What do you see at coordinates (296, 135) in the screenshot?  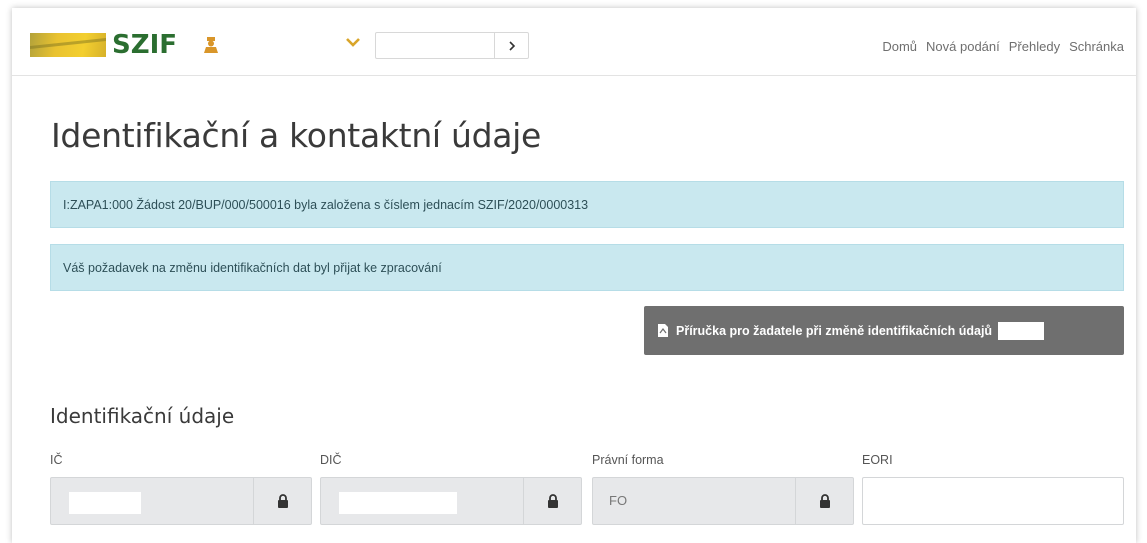 I see `page-title: Identifikační a kontaktní údaje` at bounding box center [296, 135].